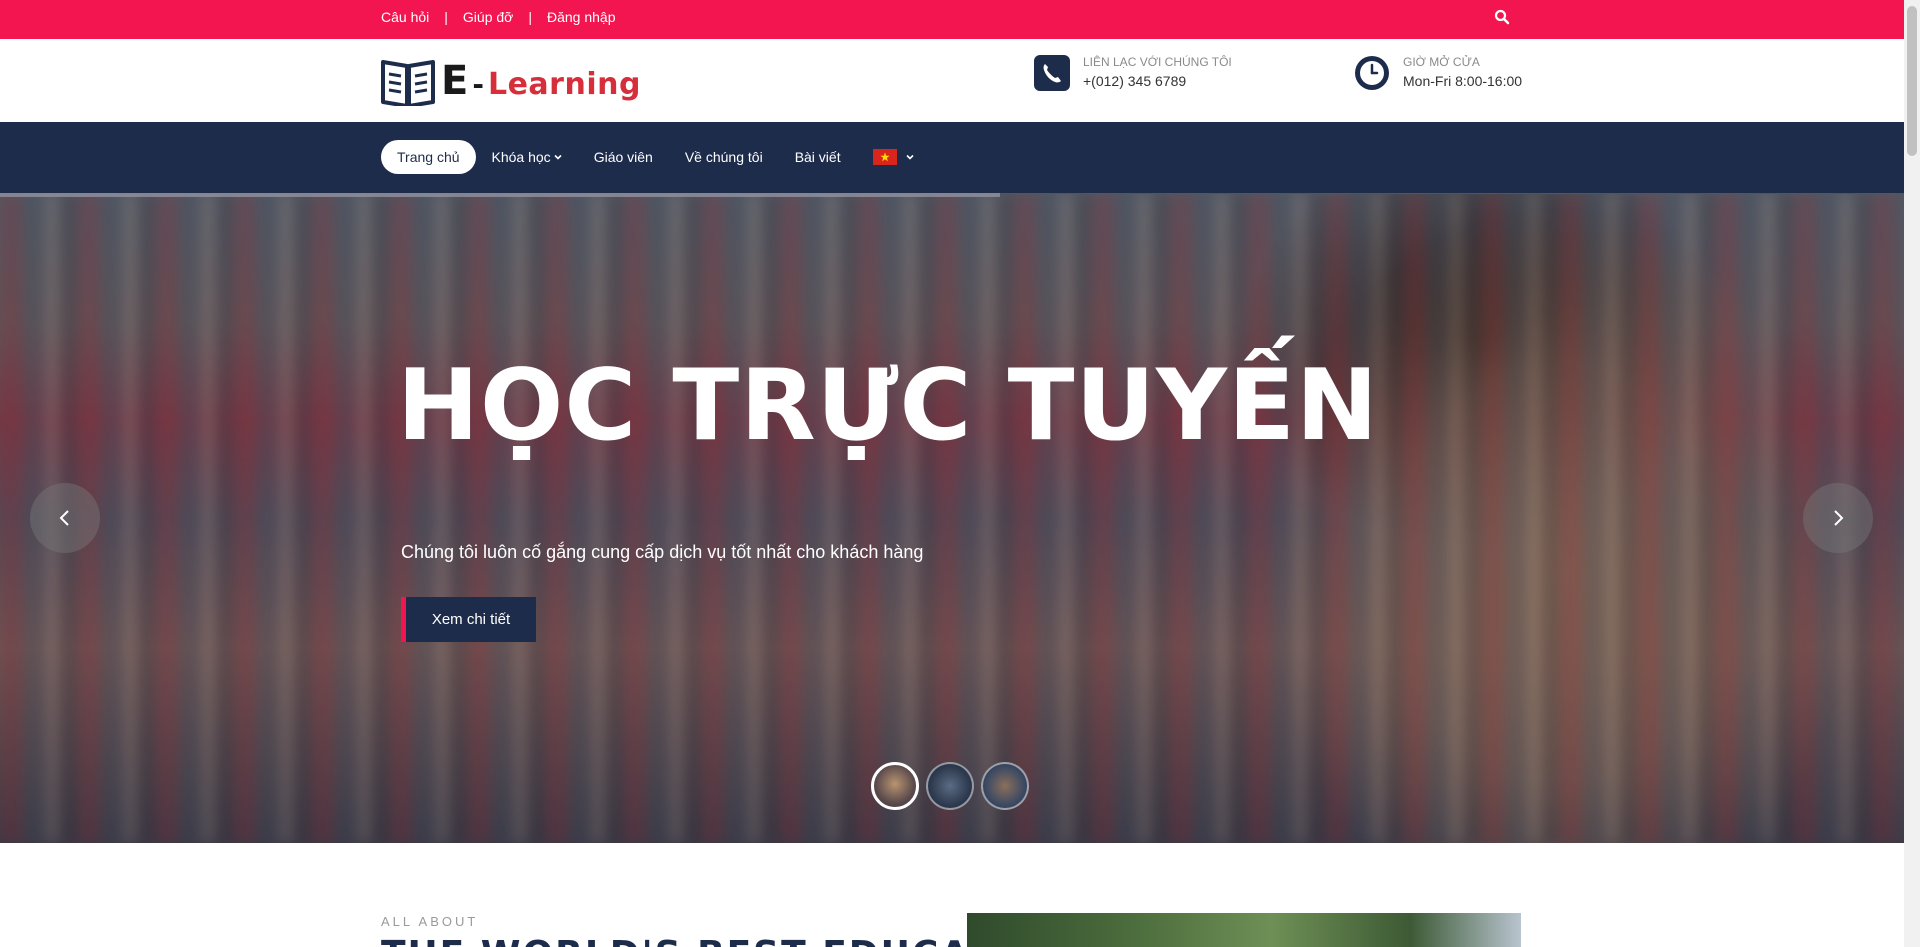 The height and width of the screenshot is (947, 1920). I want to click on slider-progress-bar, so click(500, 195).